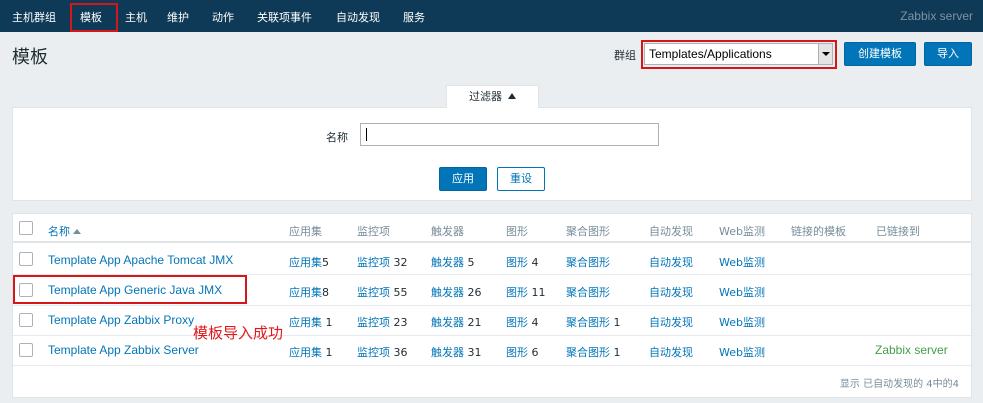 Image resolution: width=983 pixels, height=403 pixels. What do you see at coordinates (535, 352) in the screenshot?
I see `graphs-count: 6` at bounding box center [535, 352].